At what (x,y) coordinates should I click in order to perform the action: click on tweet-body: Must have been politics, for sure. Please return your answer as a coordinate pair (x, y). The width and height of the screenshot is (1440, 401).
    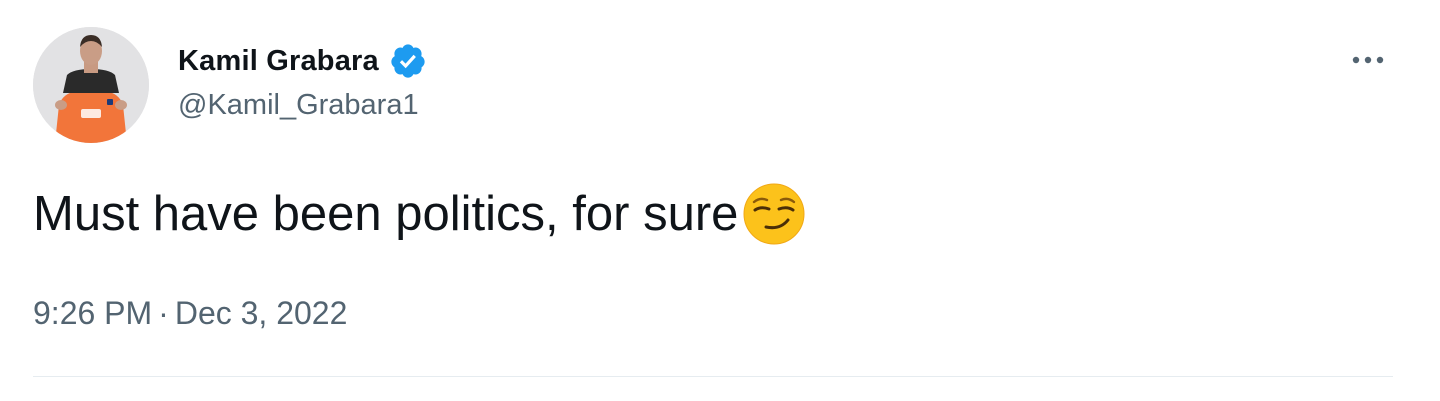
    Looking at the image, I should click on (419, 214).